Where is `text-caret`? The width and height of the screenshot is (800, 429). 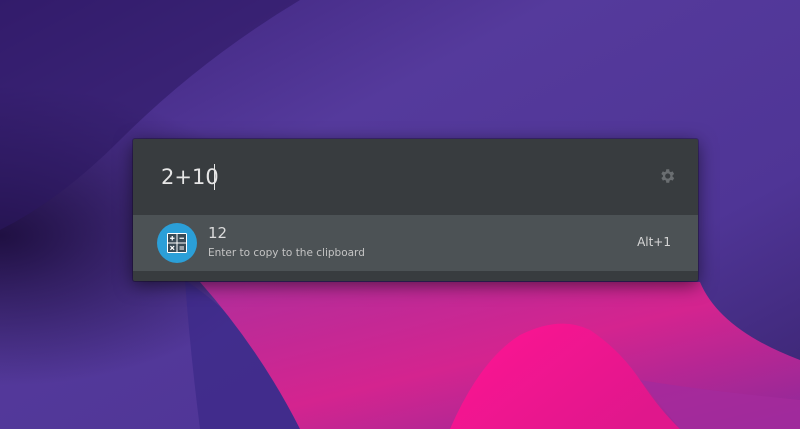
text-caret is located at coordinates (214, 177).